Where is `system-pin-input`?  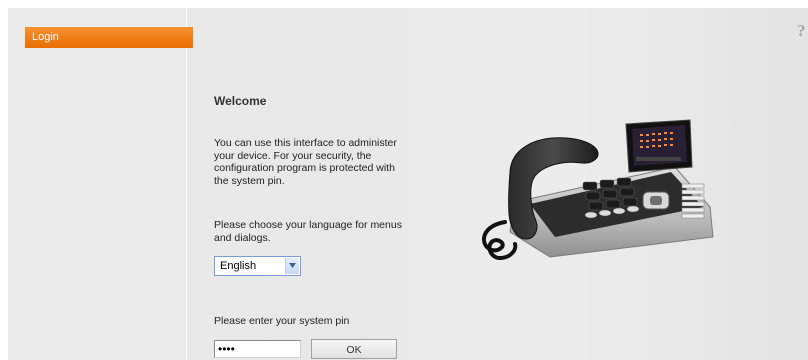 system-pin-input is located at coordinates (257, 349).